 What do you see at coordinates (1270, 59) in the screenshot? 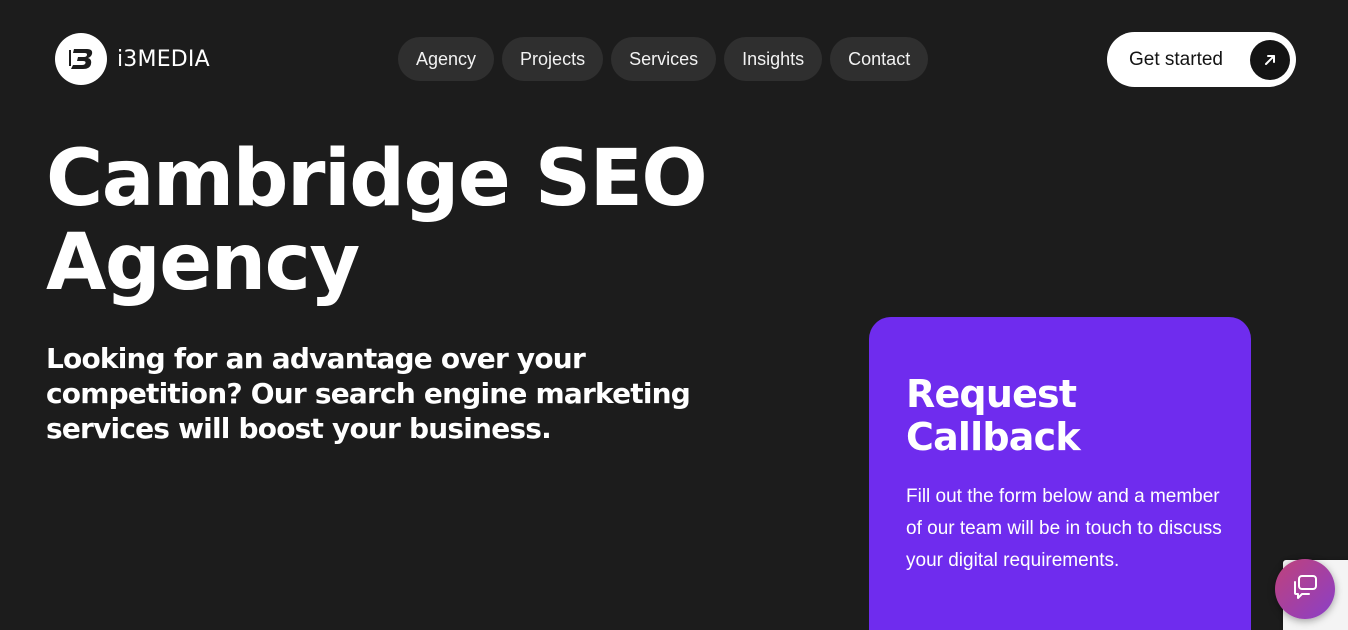
I see `arrow-up-right-icon` at bounding box center [1270, 59].